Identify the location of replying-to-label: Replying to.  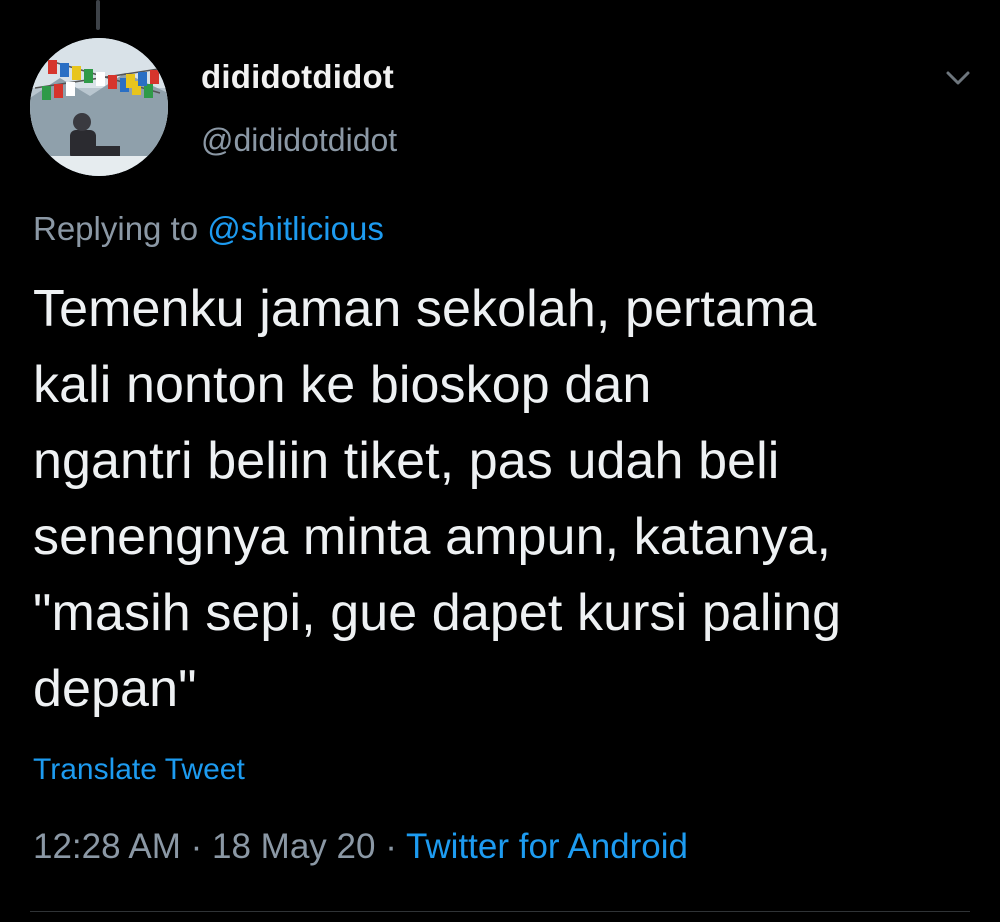
(116, 228).